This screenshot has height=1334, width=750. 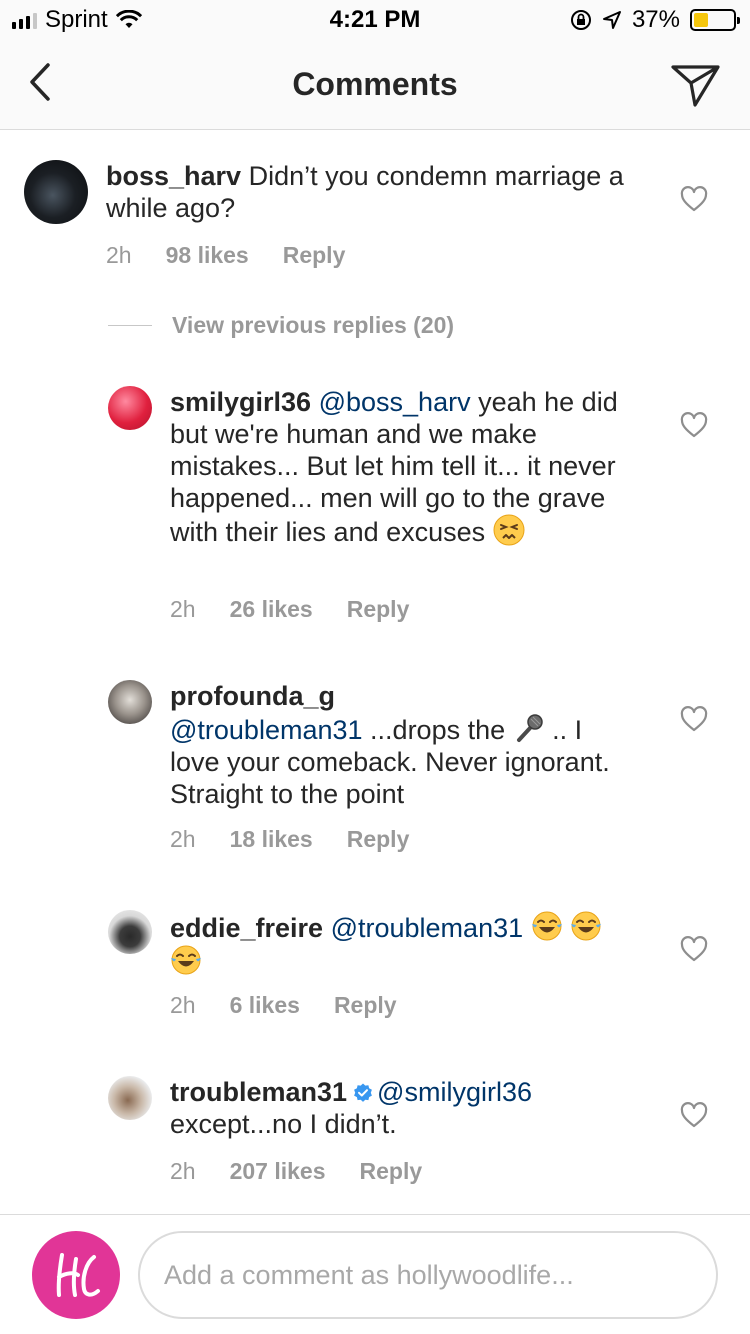 I want to click on battery-icon, so click(x=715, y=20).